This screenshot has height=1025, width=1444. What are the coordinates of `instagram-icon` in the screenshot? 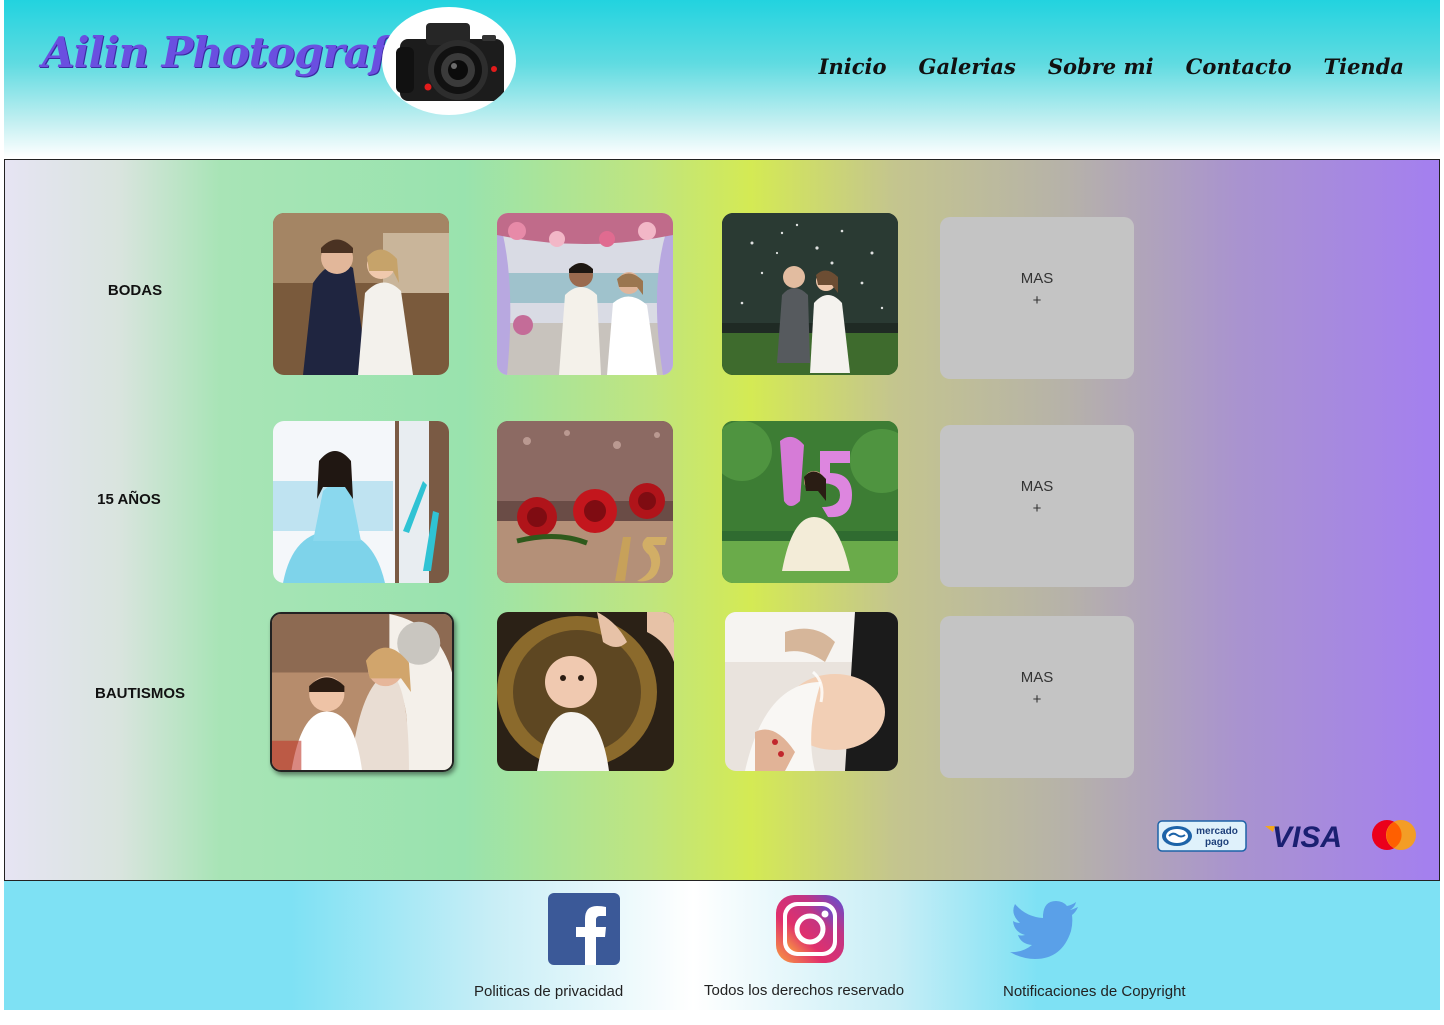 It's located at (810, 929).